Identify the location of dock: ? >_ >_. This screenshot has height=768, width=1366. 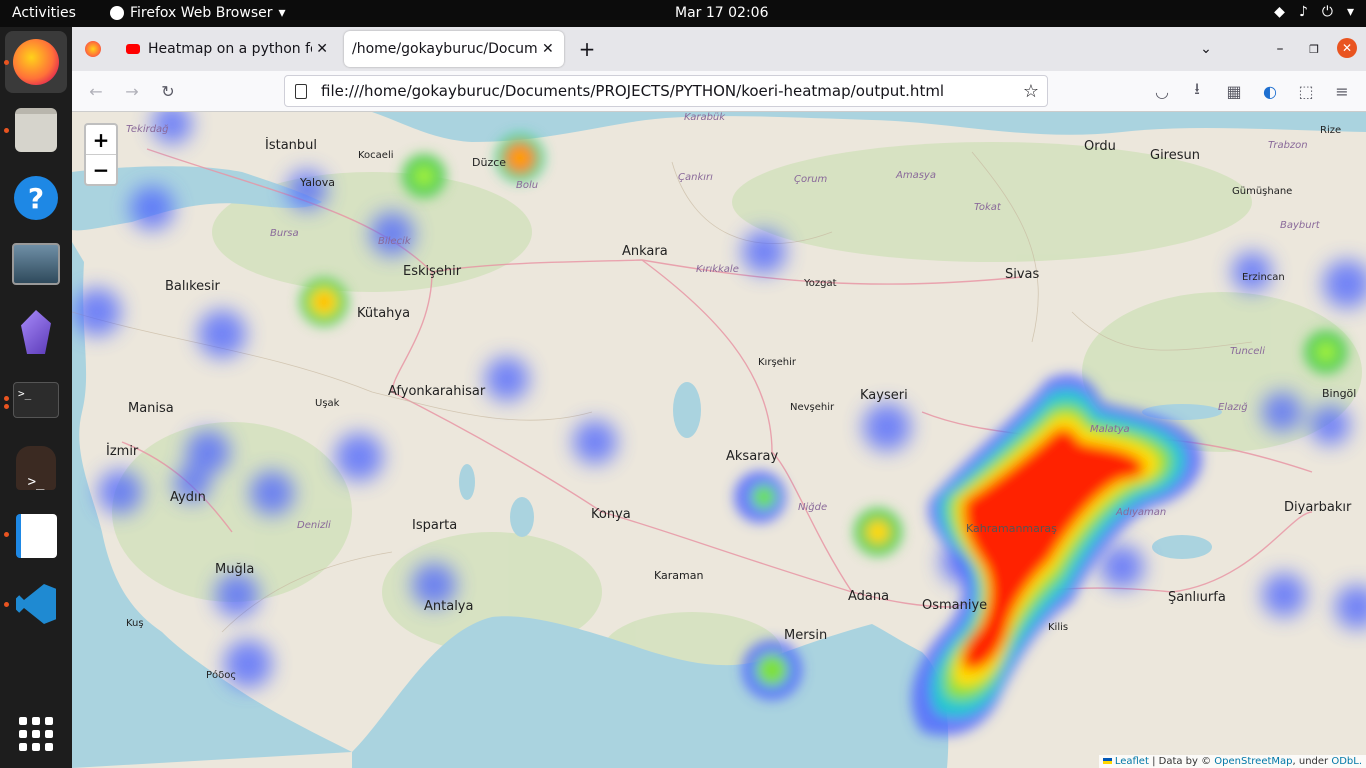
(36, 397).